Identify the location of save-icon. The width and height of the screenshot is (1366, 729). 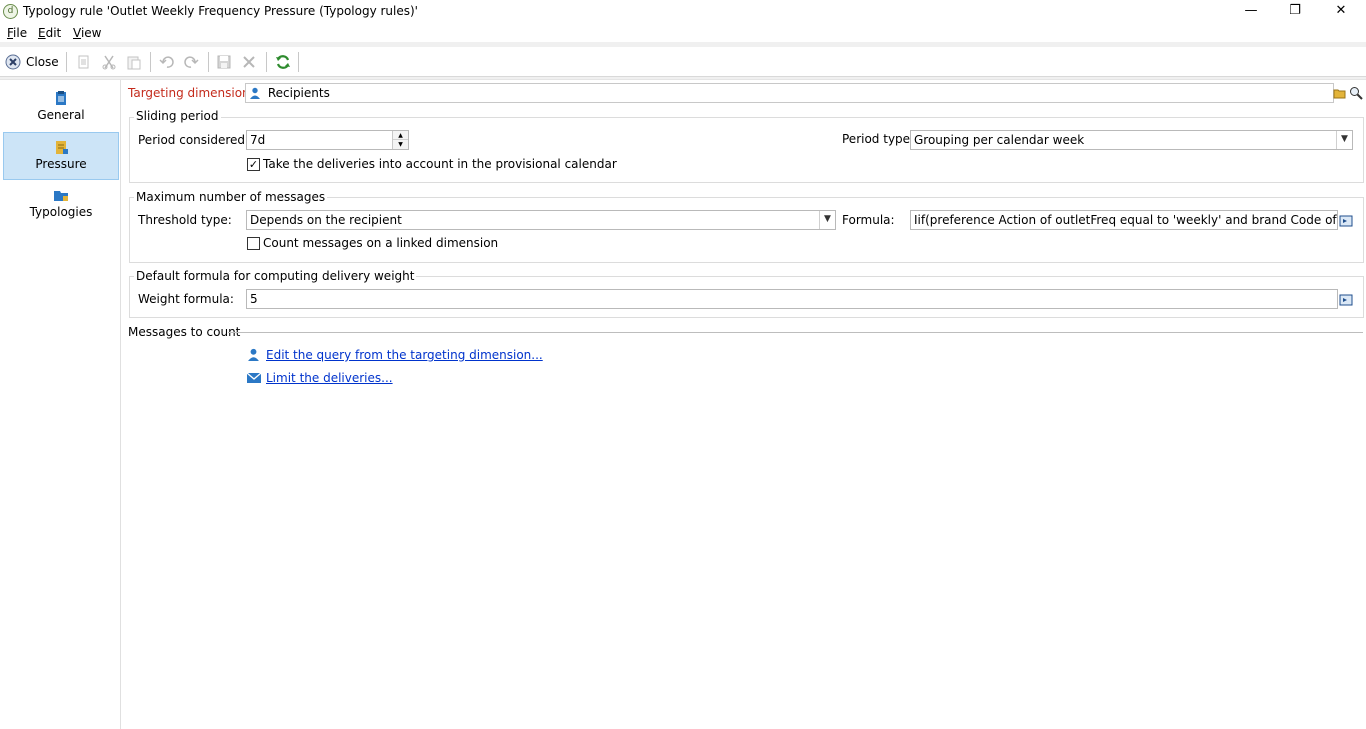
(224, 62).